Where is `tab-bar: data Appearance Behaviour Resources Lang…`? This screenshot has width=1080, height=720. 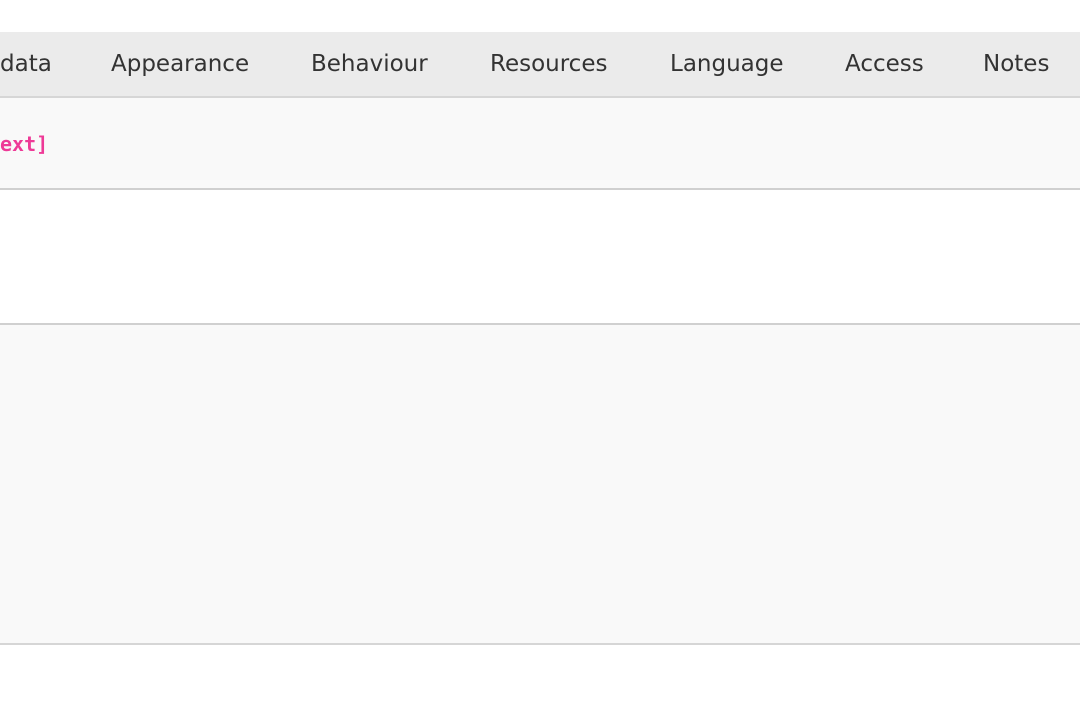
tab-bar: data Appearance Behaviour Resources Lang… is located at coordinates (540, 65).